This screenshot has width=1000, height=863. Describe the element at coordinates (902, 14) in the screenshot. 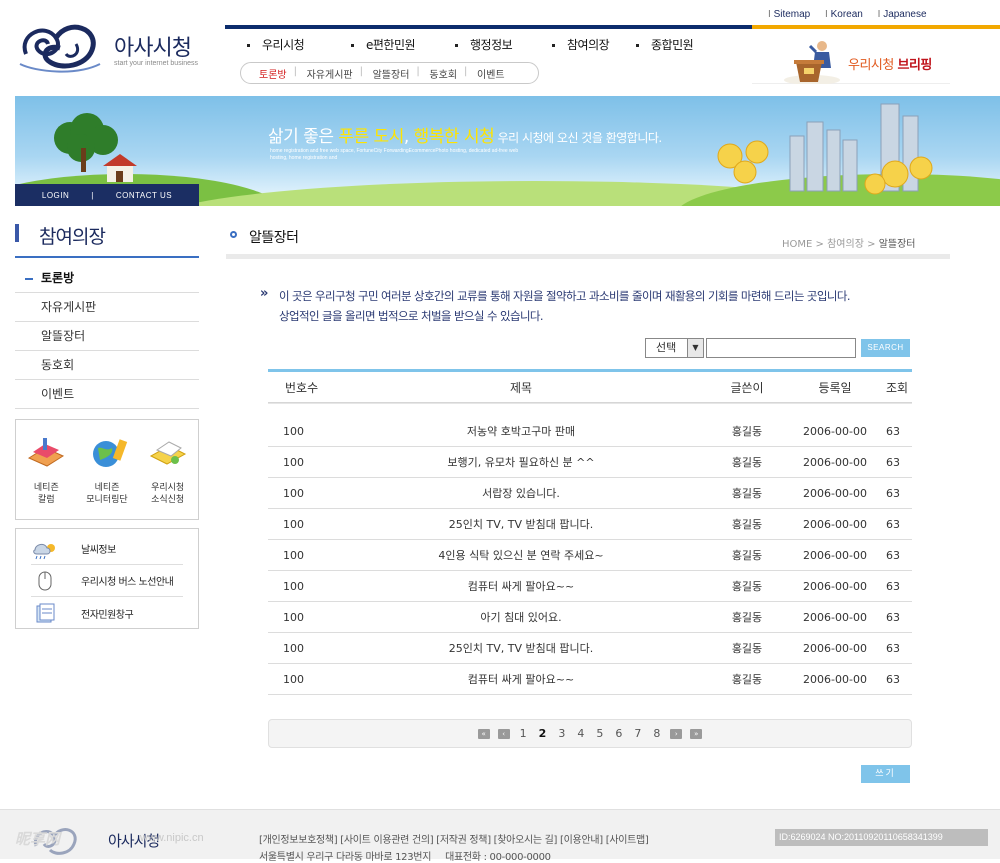

I see `util-link-japanese: Japanese` at that location.